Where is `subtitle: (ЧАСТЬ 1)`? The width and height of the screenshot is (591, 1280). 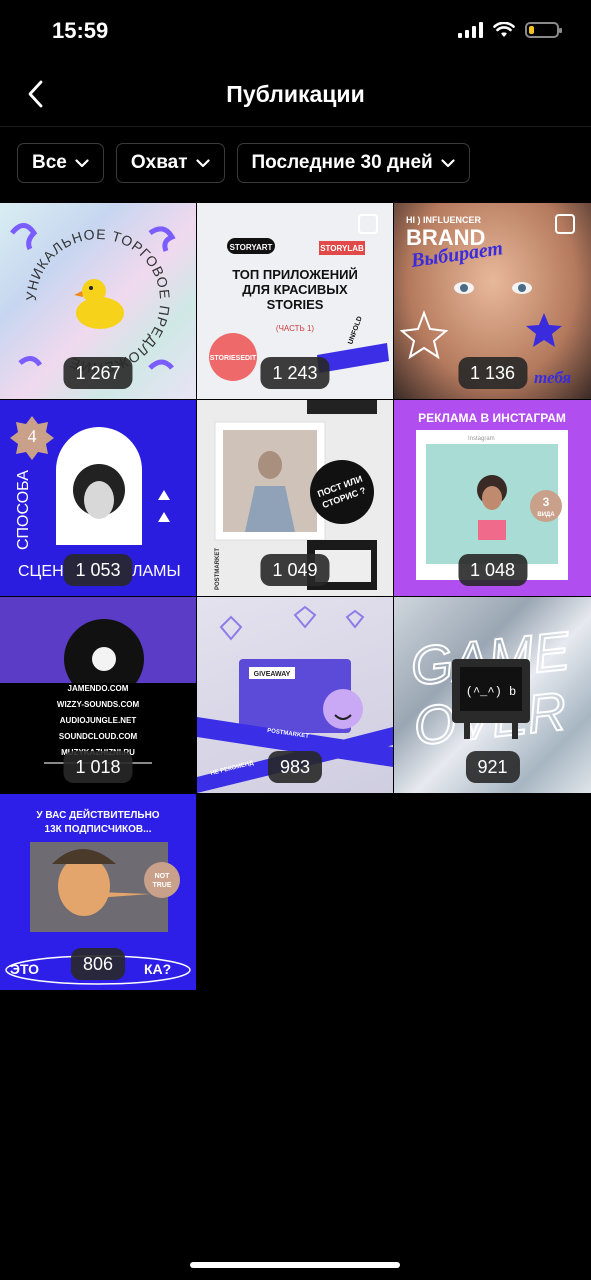 subtitle: (ЧАСТЬ 1) is located at coordinates (295, 328).